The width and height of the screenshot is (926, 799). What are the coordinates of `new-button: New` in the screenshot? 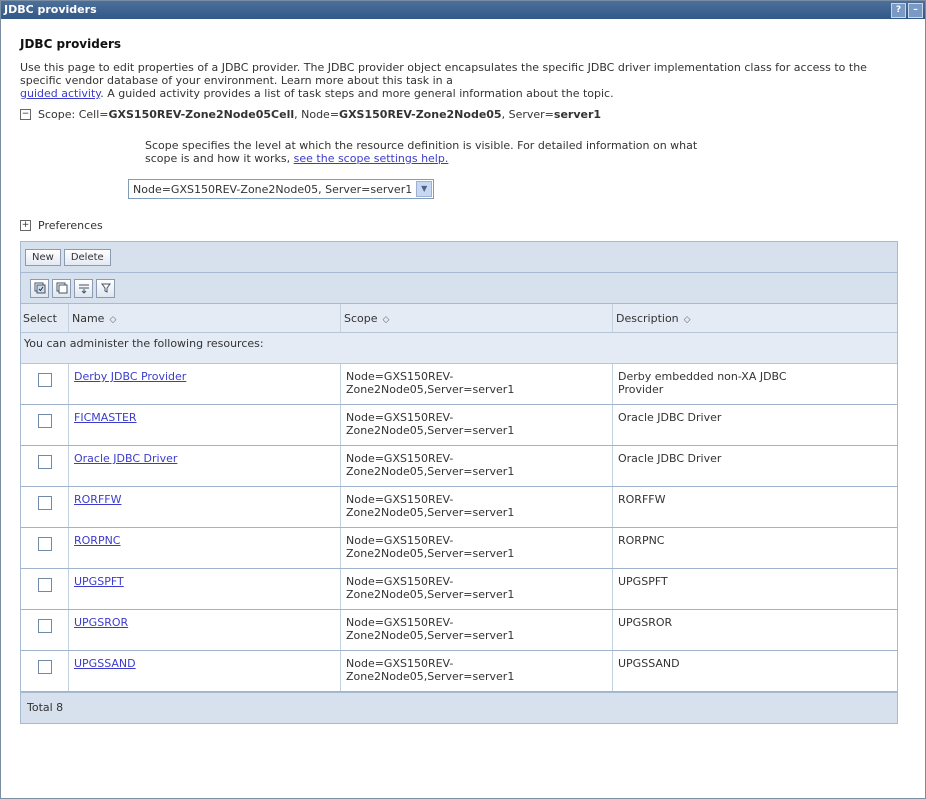 It's located at (43, 257).